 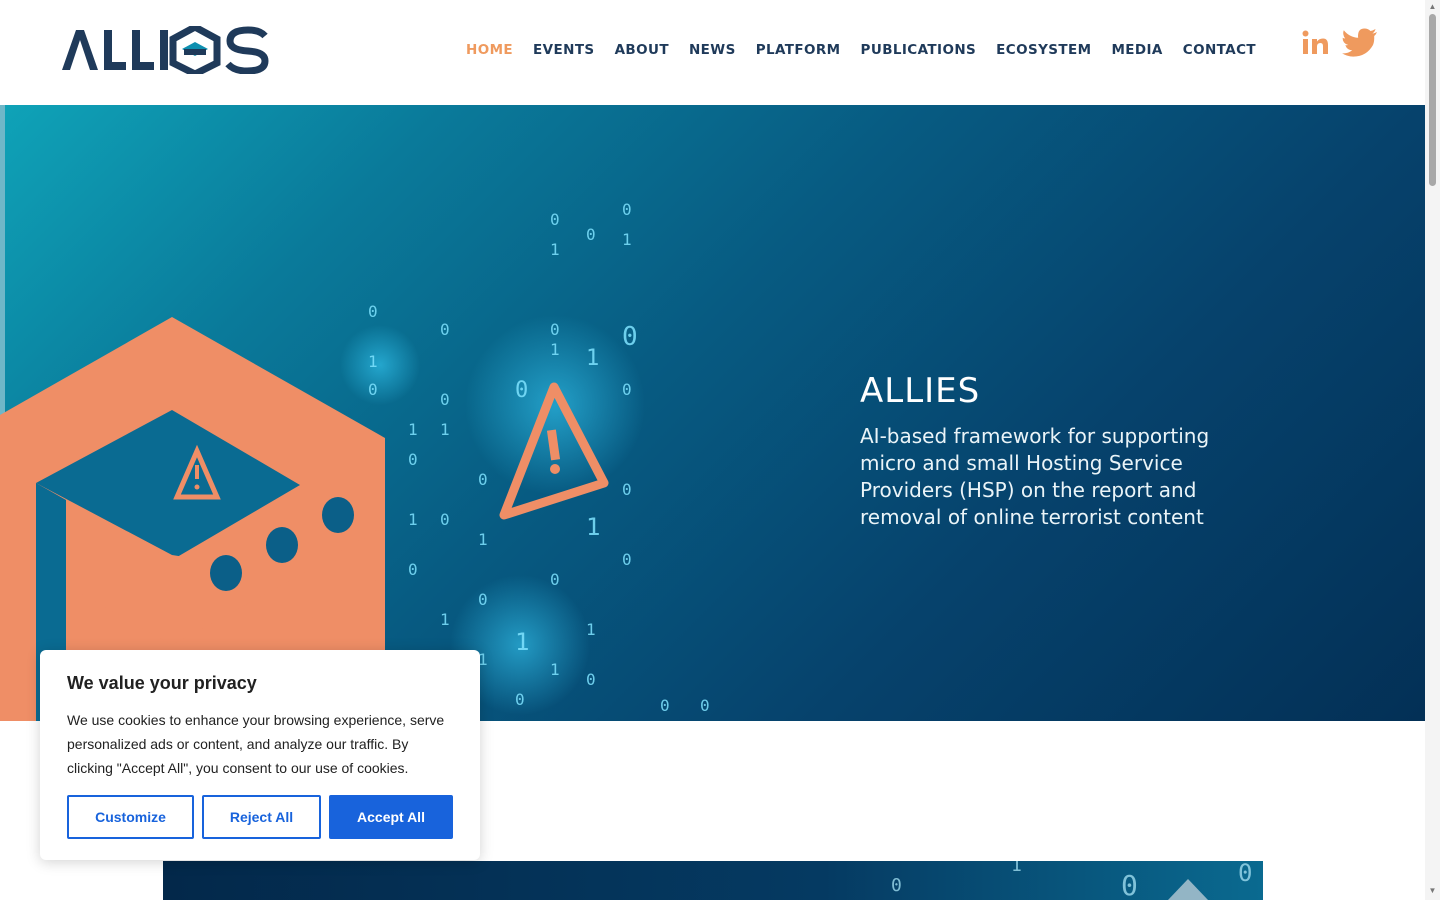 What do you see at coordinates (165, 50) in the screenshot?
I see `allies-logo` at bounding box center [165, 50].